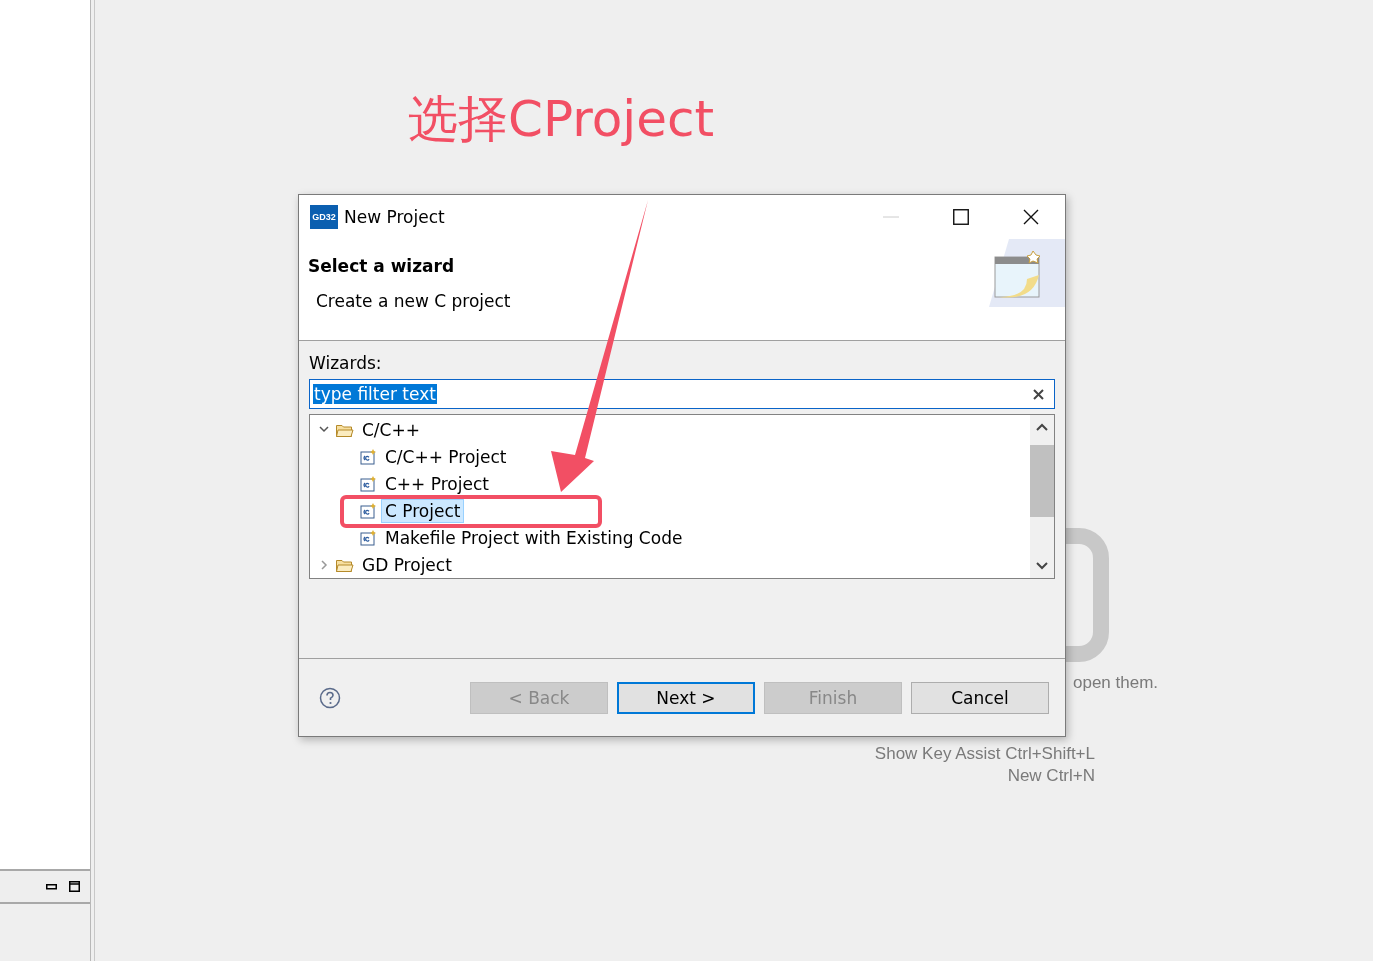  Describe the element at coordinates (1116, 683) in the screenshot. I see `hint-text: open them.` at that location.